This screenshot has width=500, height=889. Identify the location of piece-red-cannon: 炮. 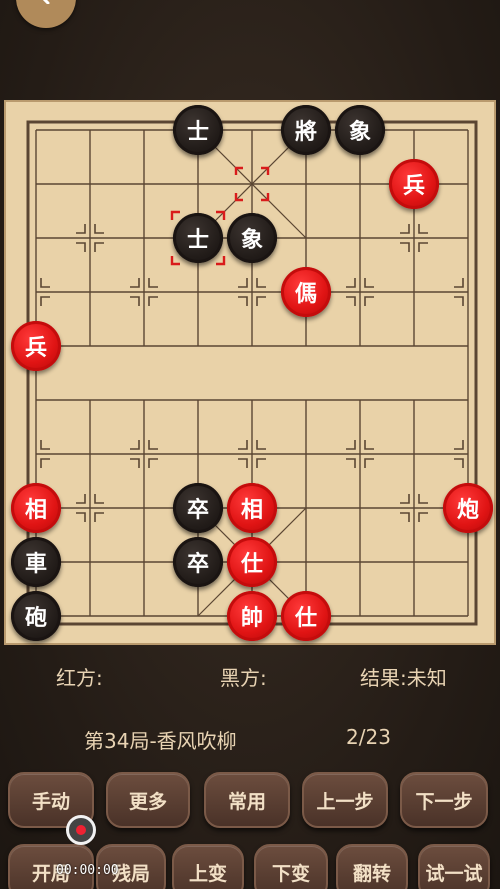
(468, 508).